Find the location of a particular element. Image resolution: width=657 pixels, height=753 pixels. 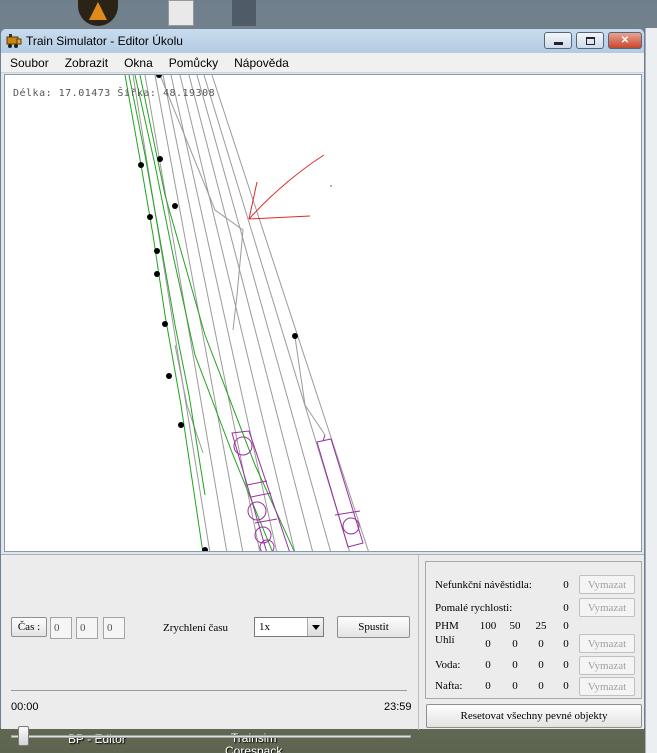

water-label: Voda: is located at coordinates (448, 665).